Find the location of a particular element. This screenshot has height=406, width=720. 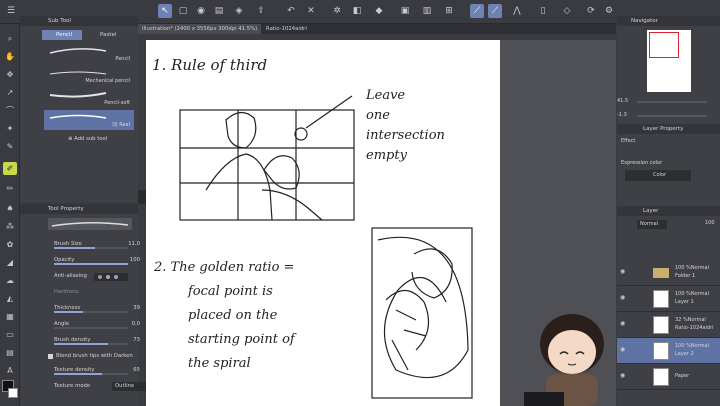

angle-slider is located at coordinates (672, 116).